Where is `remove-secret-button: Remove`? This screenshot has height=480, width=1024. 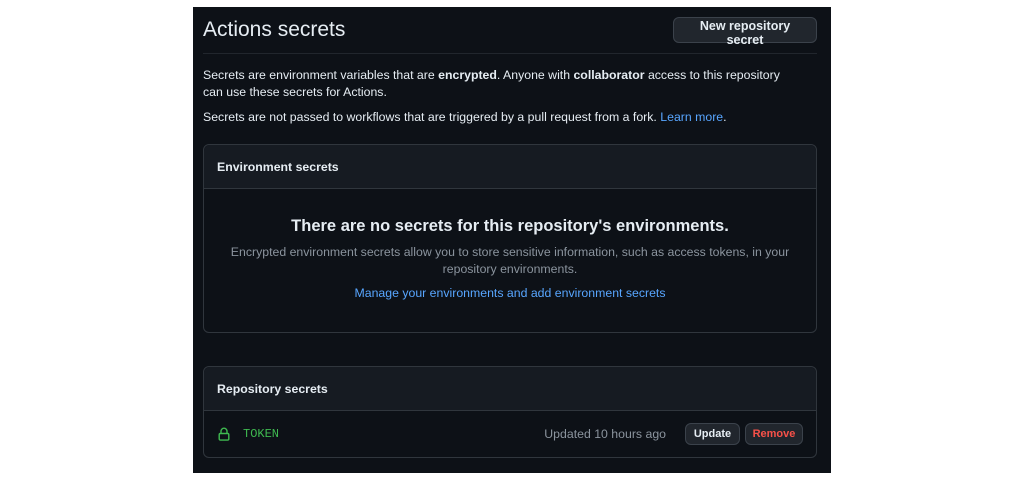
remove-secret-button: Remove is located at coordinates (774, 434).